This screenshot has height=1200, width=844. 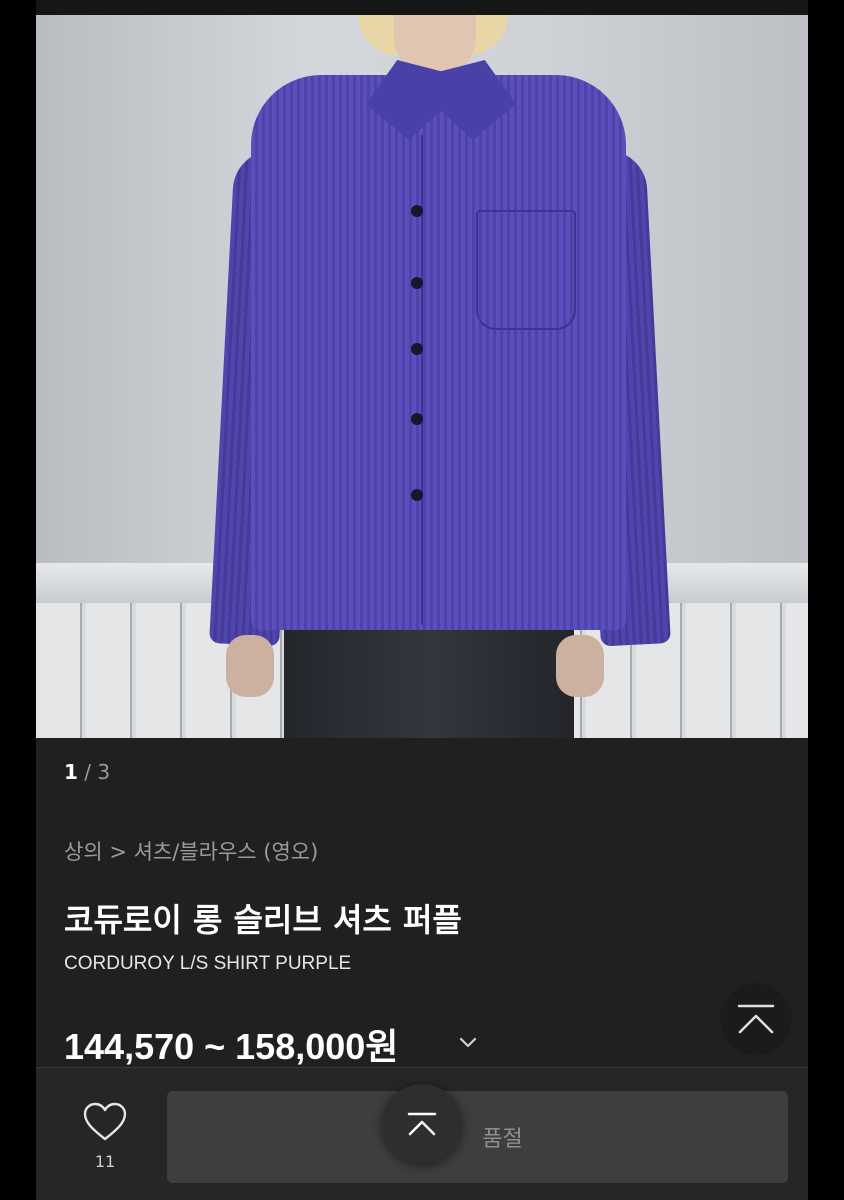 What do you see at coordinates (502, 1139) in the screenshot?
I see `sold-out-label: 품절` at bounding box center [502, 1139].